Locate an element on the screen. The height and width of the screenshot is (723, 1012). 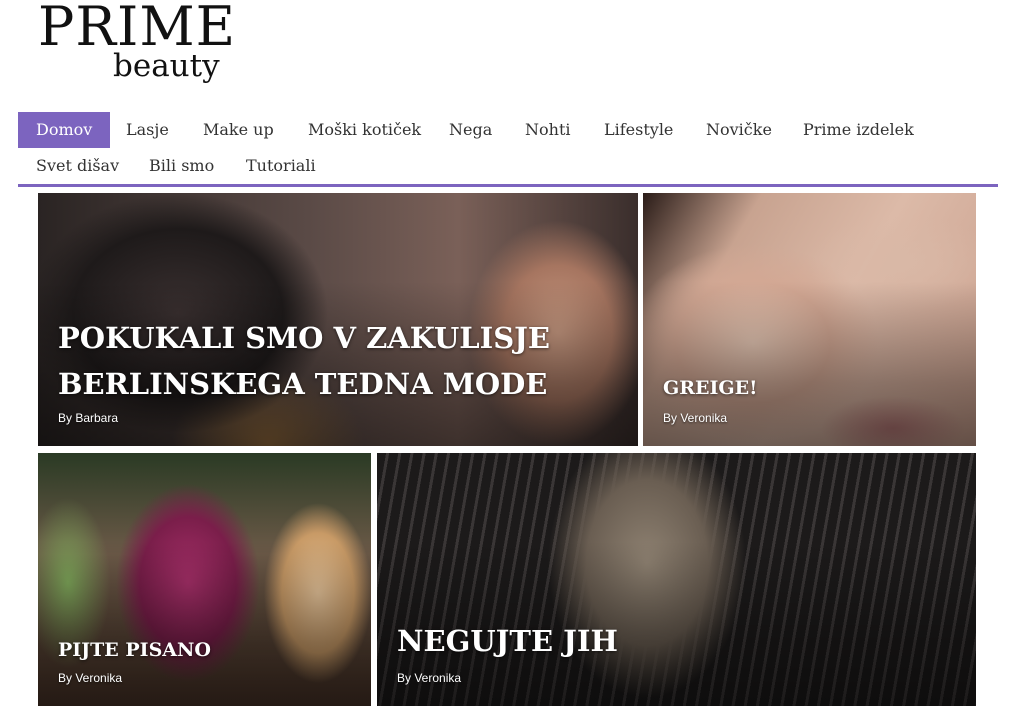
nav-item-prime-izdelek: Prime izdelek is located at coordinates (858, 130).